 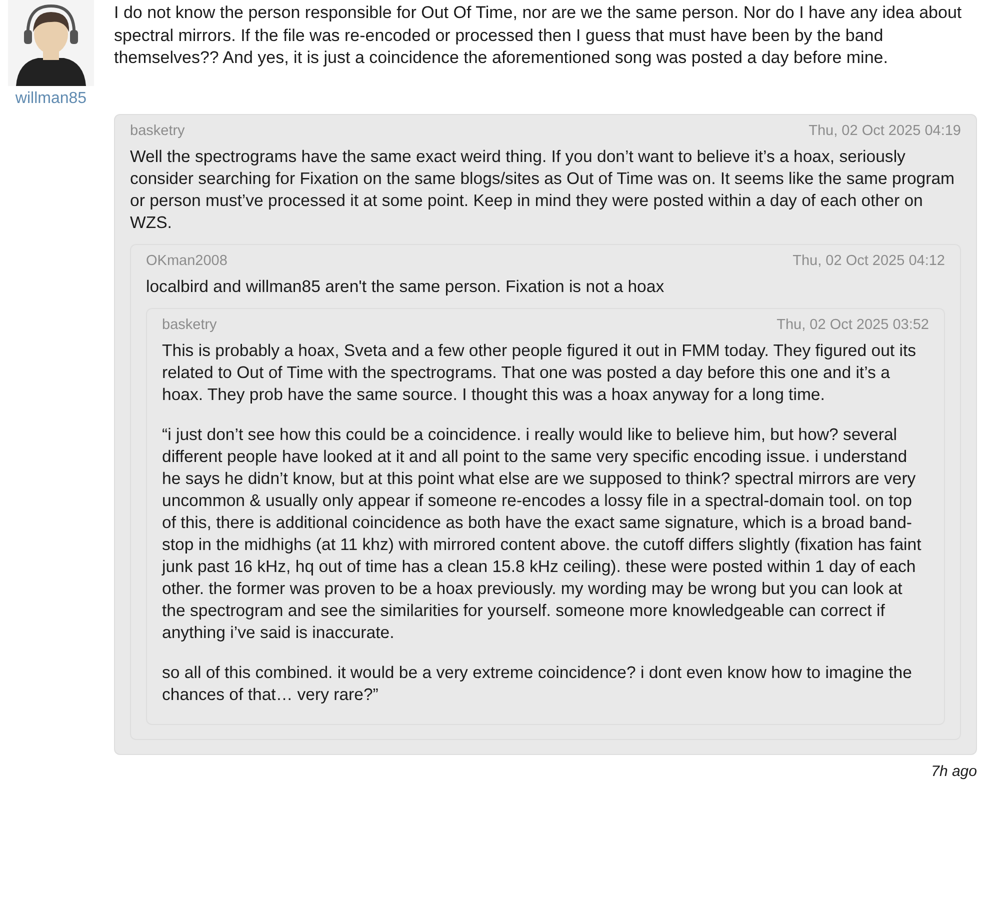 What do you see at coordinates (537, 684) in the screenshot?
I see `quote-text: so all of this combined. it would be a very extreme coincidence? i dont even know how to imagine the chances of that… very rare?”` at bounding box center [537, 684].